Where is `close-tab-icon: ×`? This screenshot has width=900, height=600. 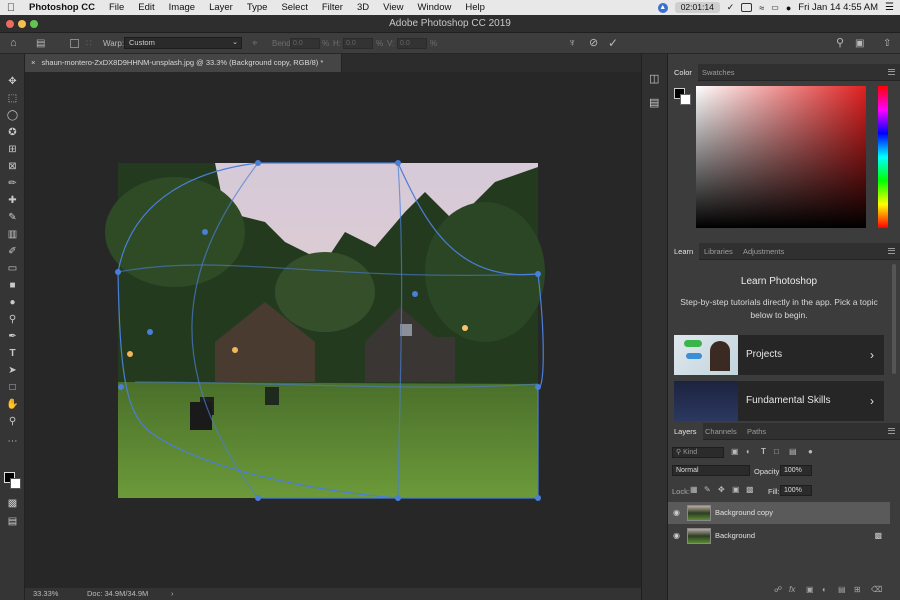 close-tab-icon: × is located at coordinates (33, 62).